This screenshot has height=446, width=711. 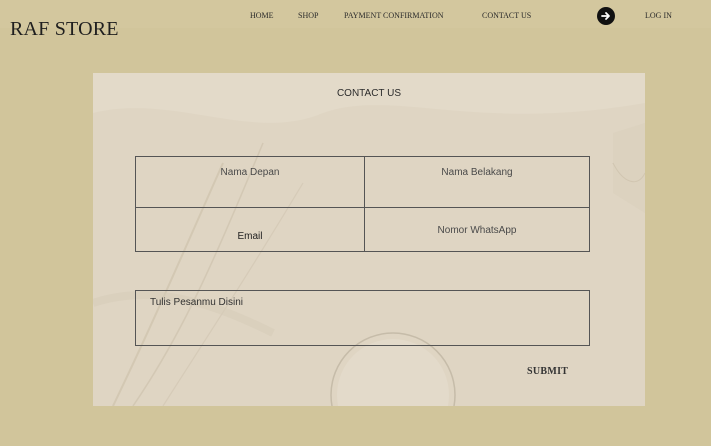 I want to click on message-field: Tulis Pesanmu Disini, so click(x=362, y=318).